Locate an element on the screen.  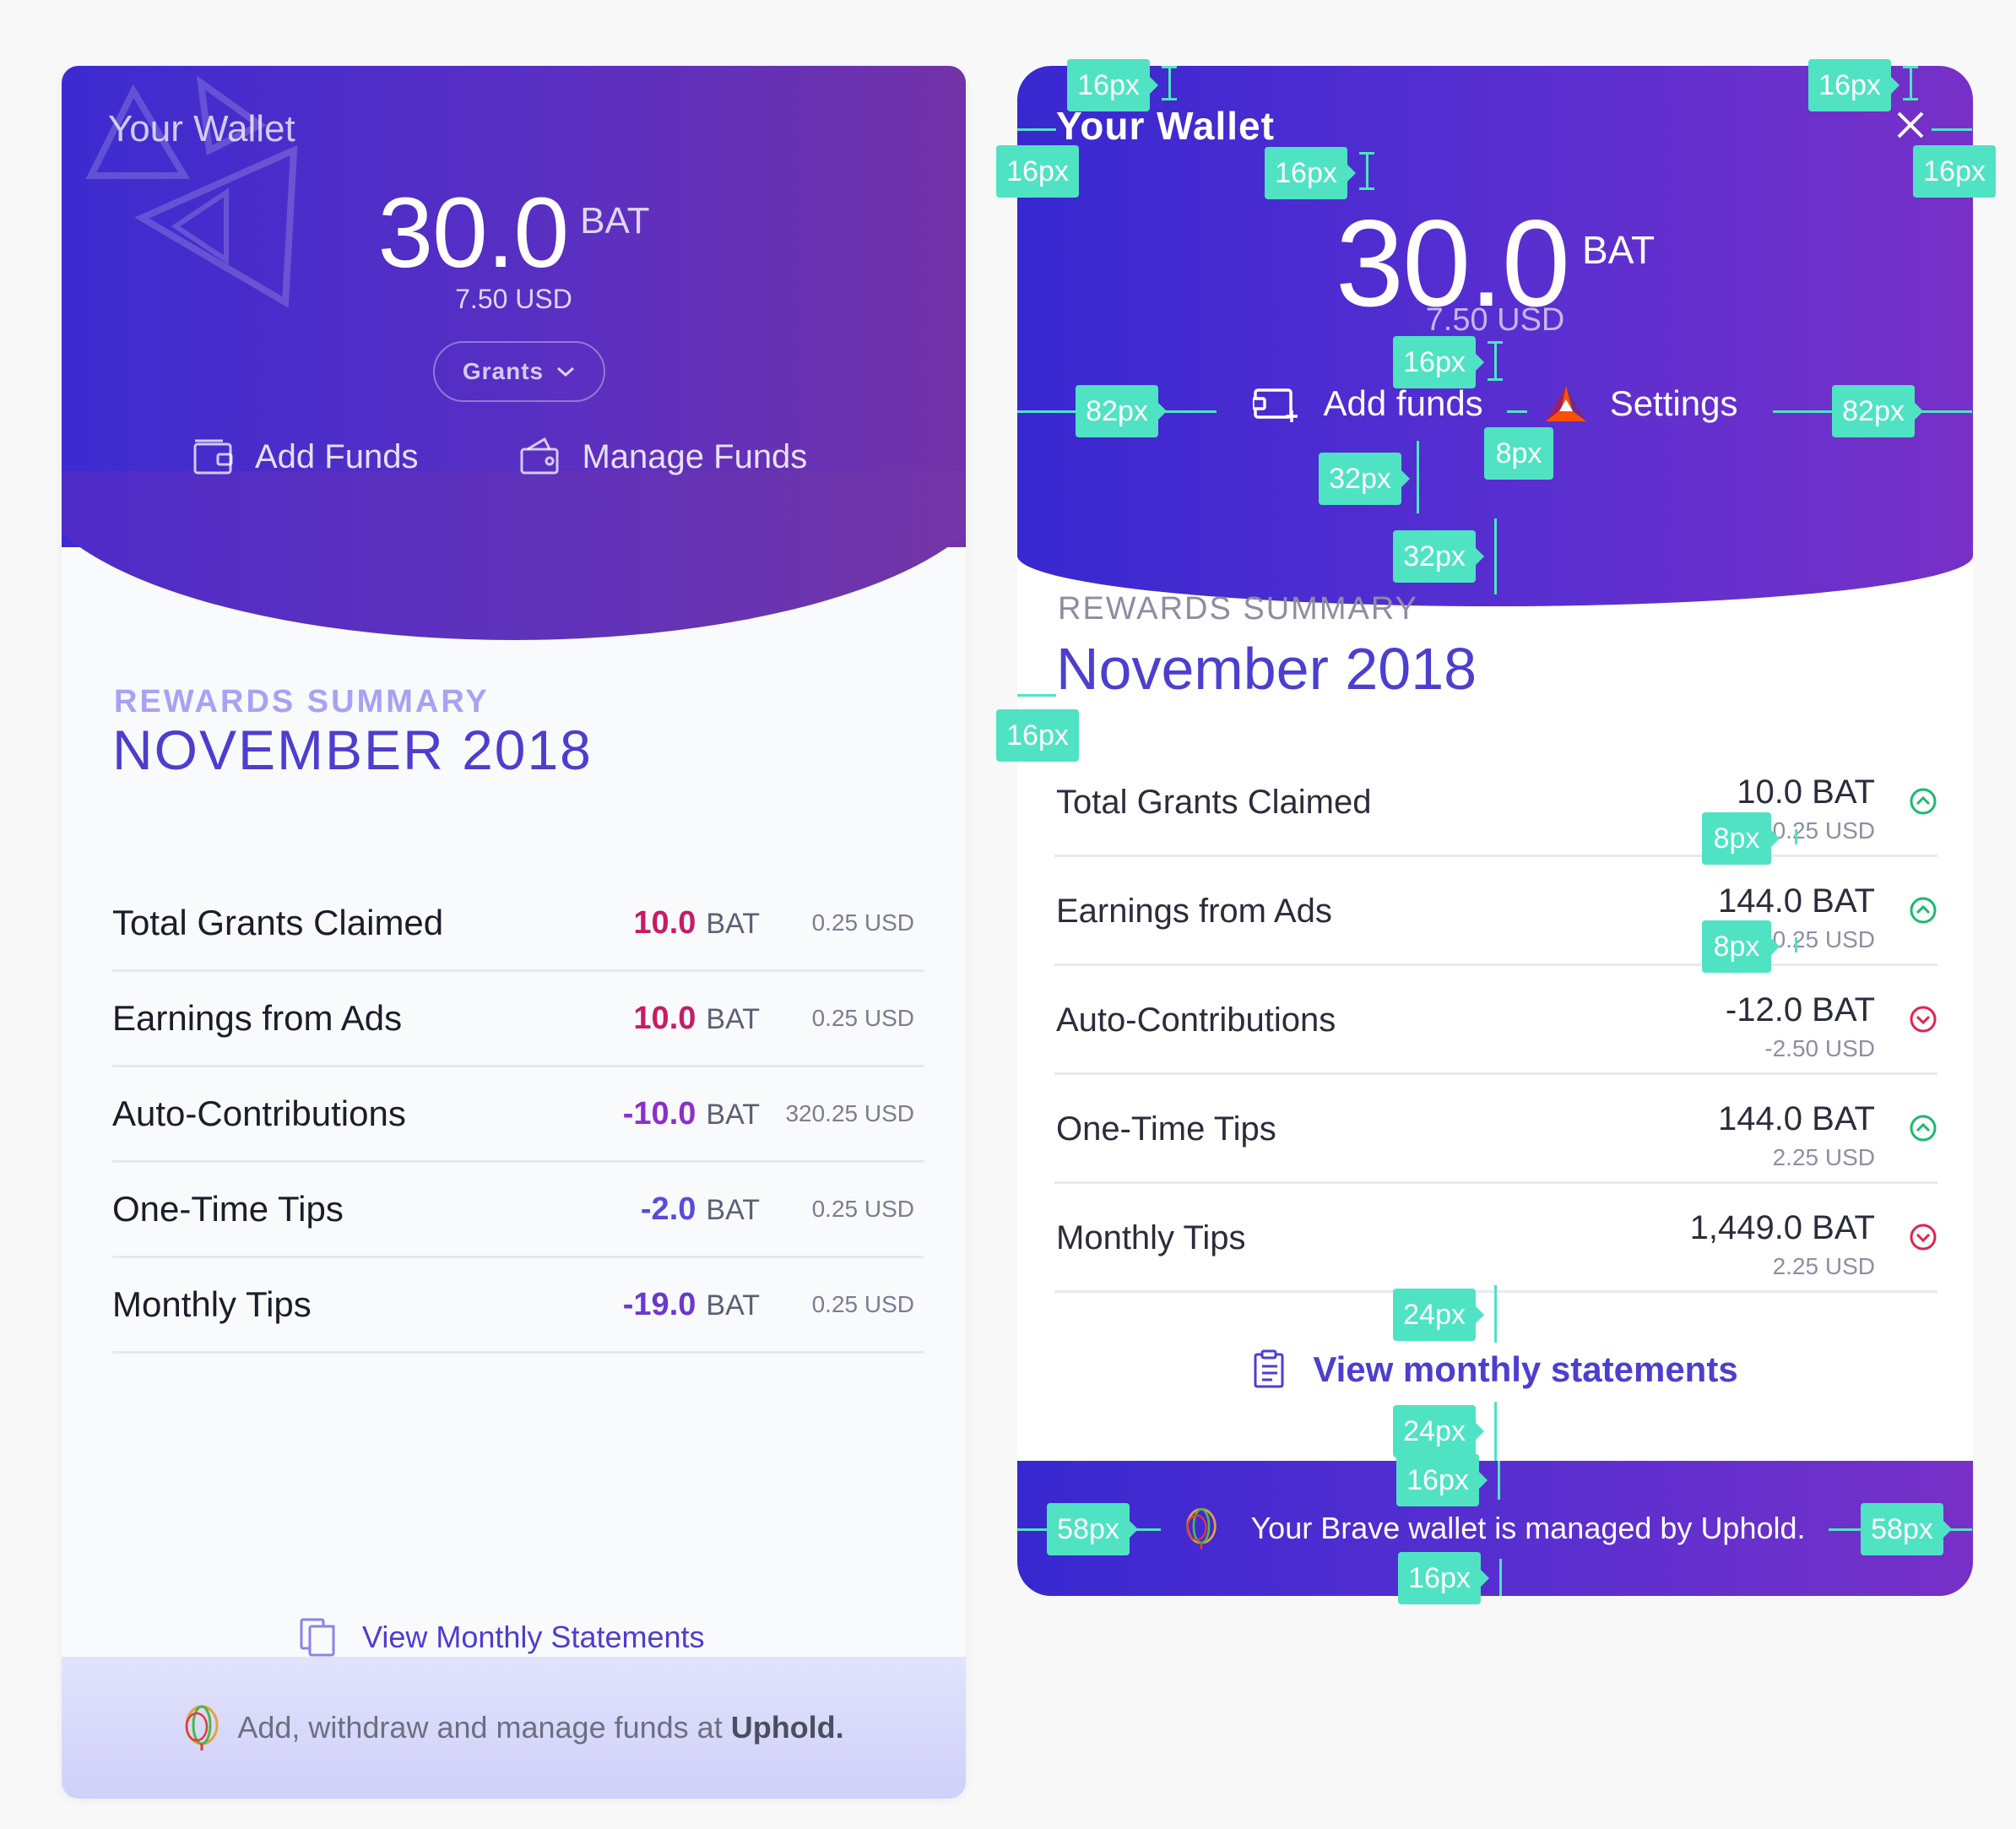
rewards-summary-date: NOVEMBER 2018 is located at coordinates (352, 750).